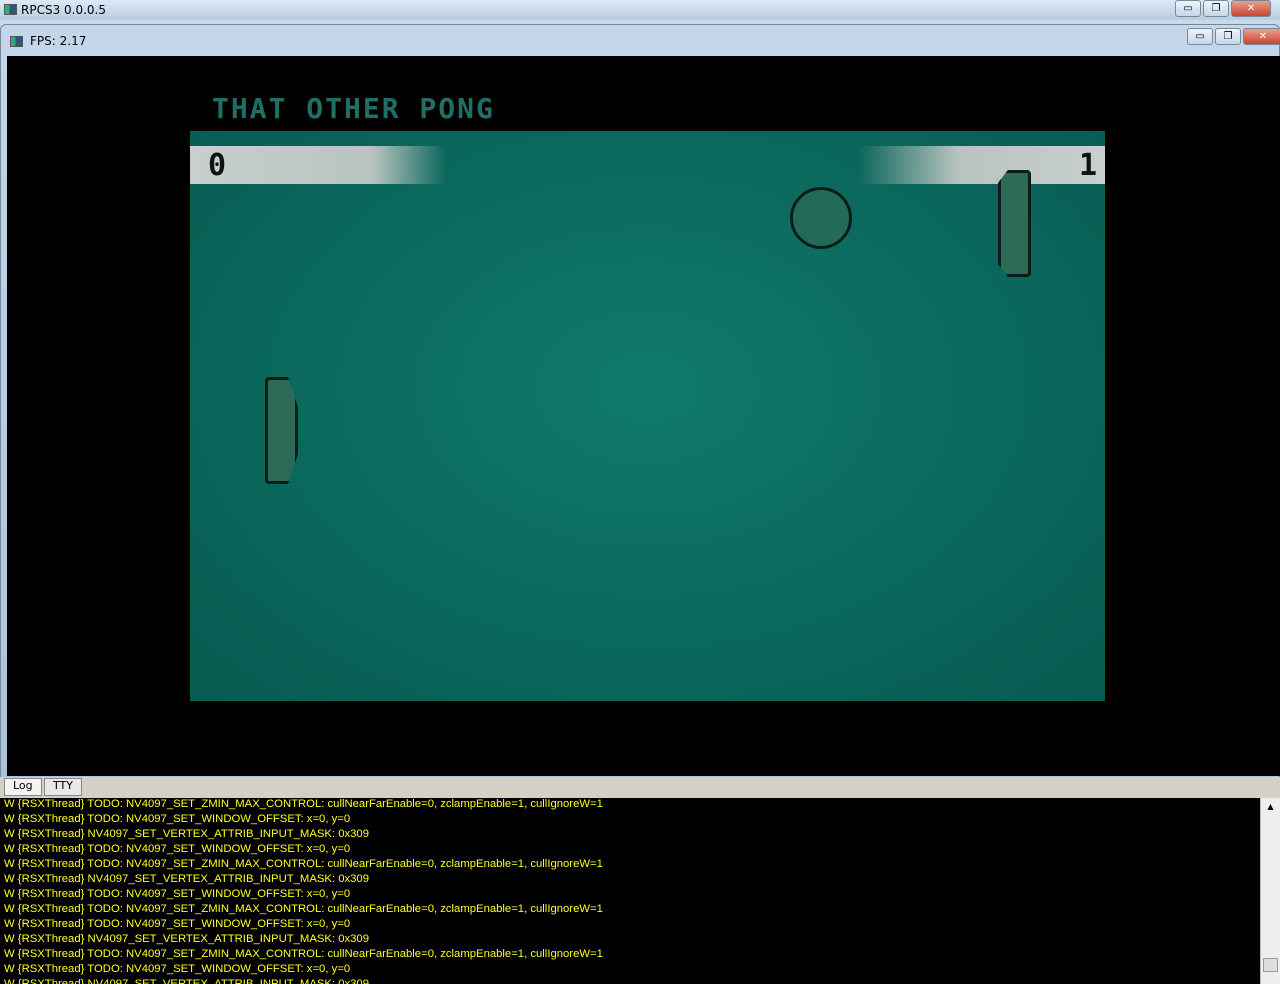 The width and height of the screenshot is (1280, 984). Describe the element at coordinates (1228, 36) in the screenshot. I see `game-maximize-button: ❐` at that location.